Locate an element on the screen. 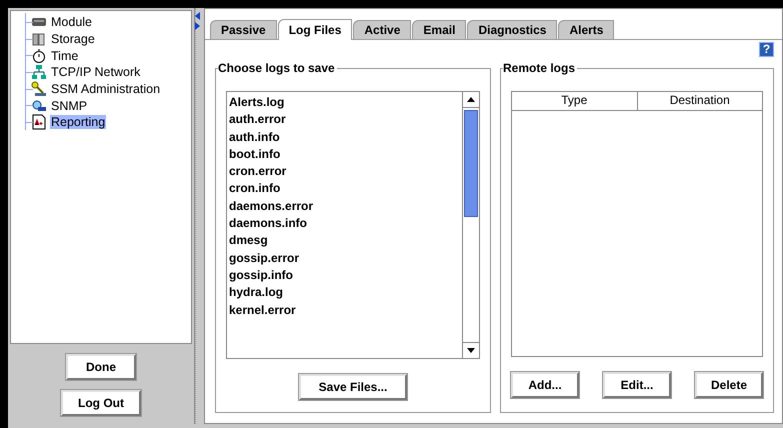 The width and height of the screenshot is (783, 428). scroll-thumb is located at coordinates (471, 163).